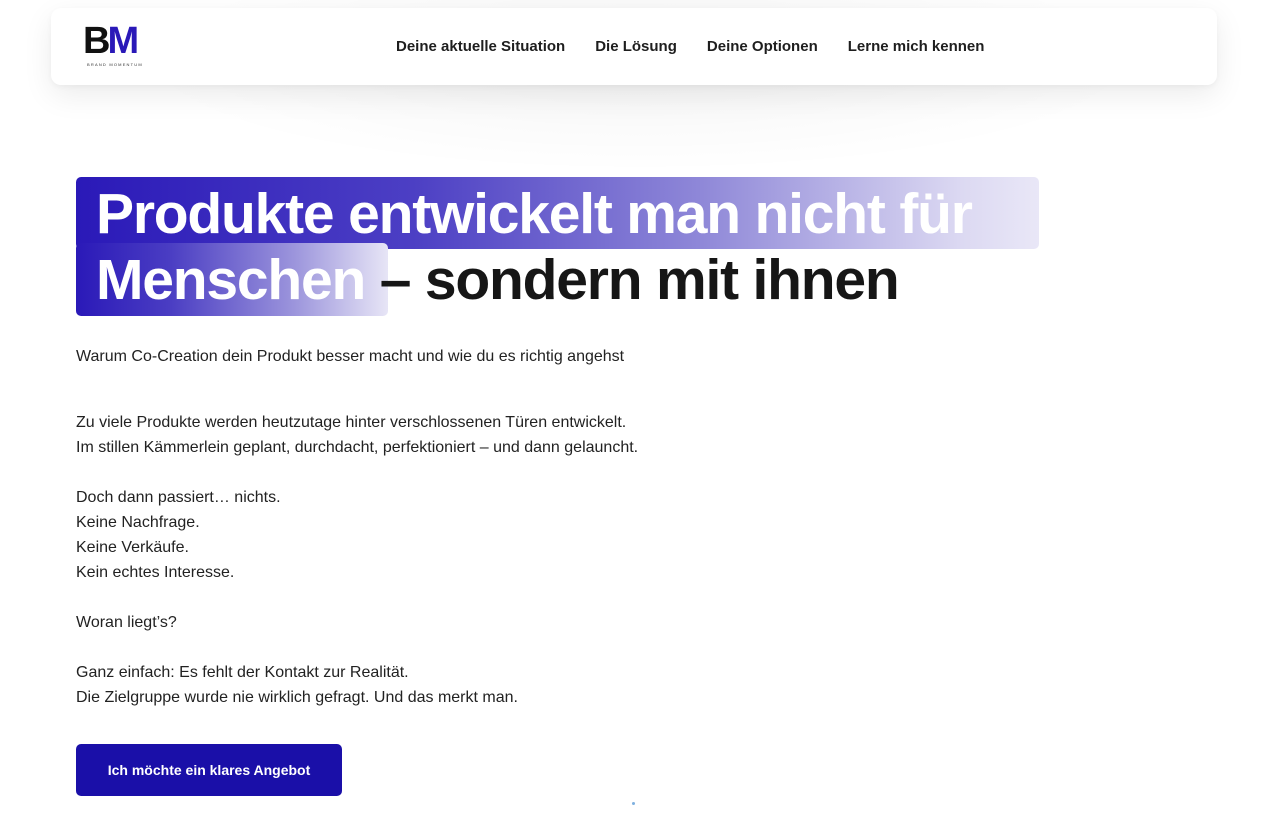 The height and width of the screenshot is (817, 1280). What do you see at coordinates (123, 41) in the screenshot?
I see `logo-letter-m: M` at bounding box center [123, 41].